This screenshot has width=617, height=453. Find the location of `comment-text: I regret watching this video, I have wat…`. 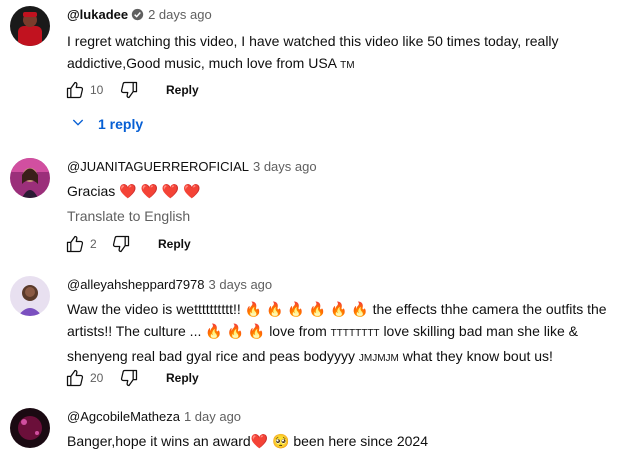

comment-text: I regret watching this video, I have wat… is located at coordinates (313, 52).